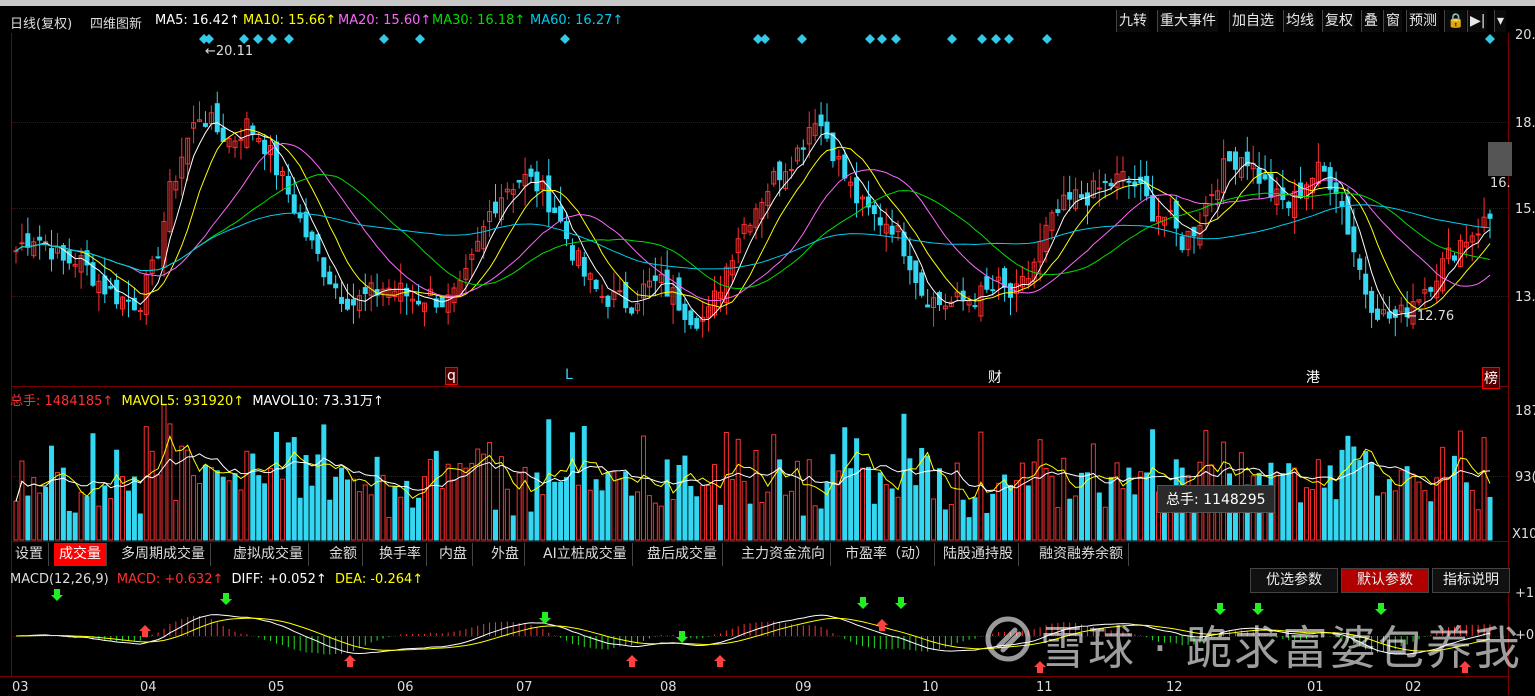  Describe the element at coordinates (682, 554) in the screenshot. I see `tab-indicator: 盘后成交量` at that location.